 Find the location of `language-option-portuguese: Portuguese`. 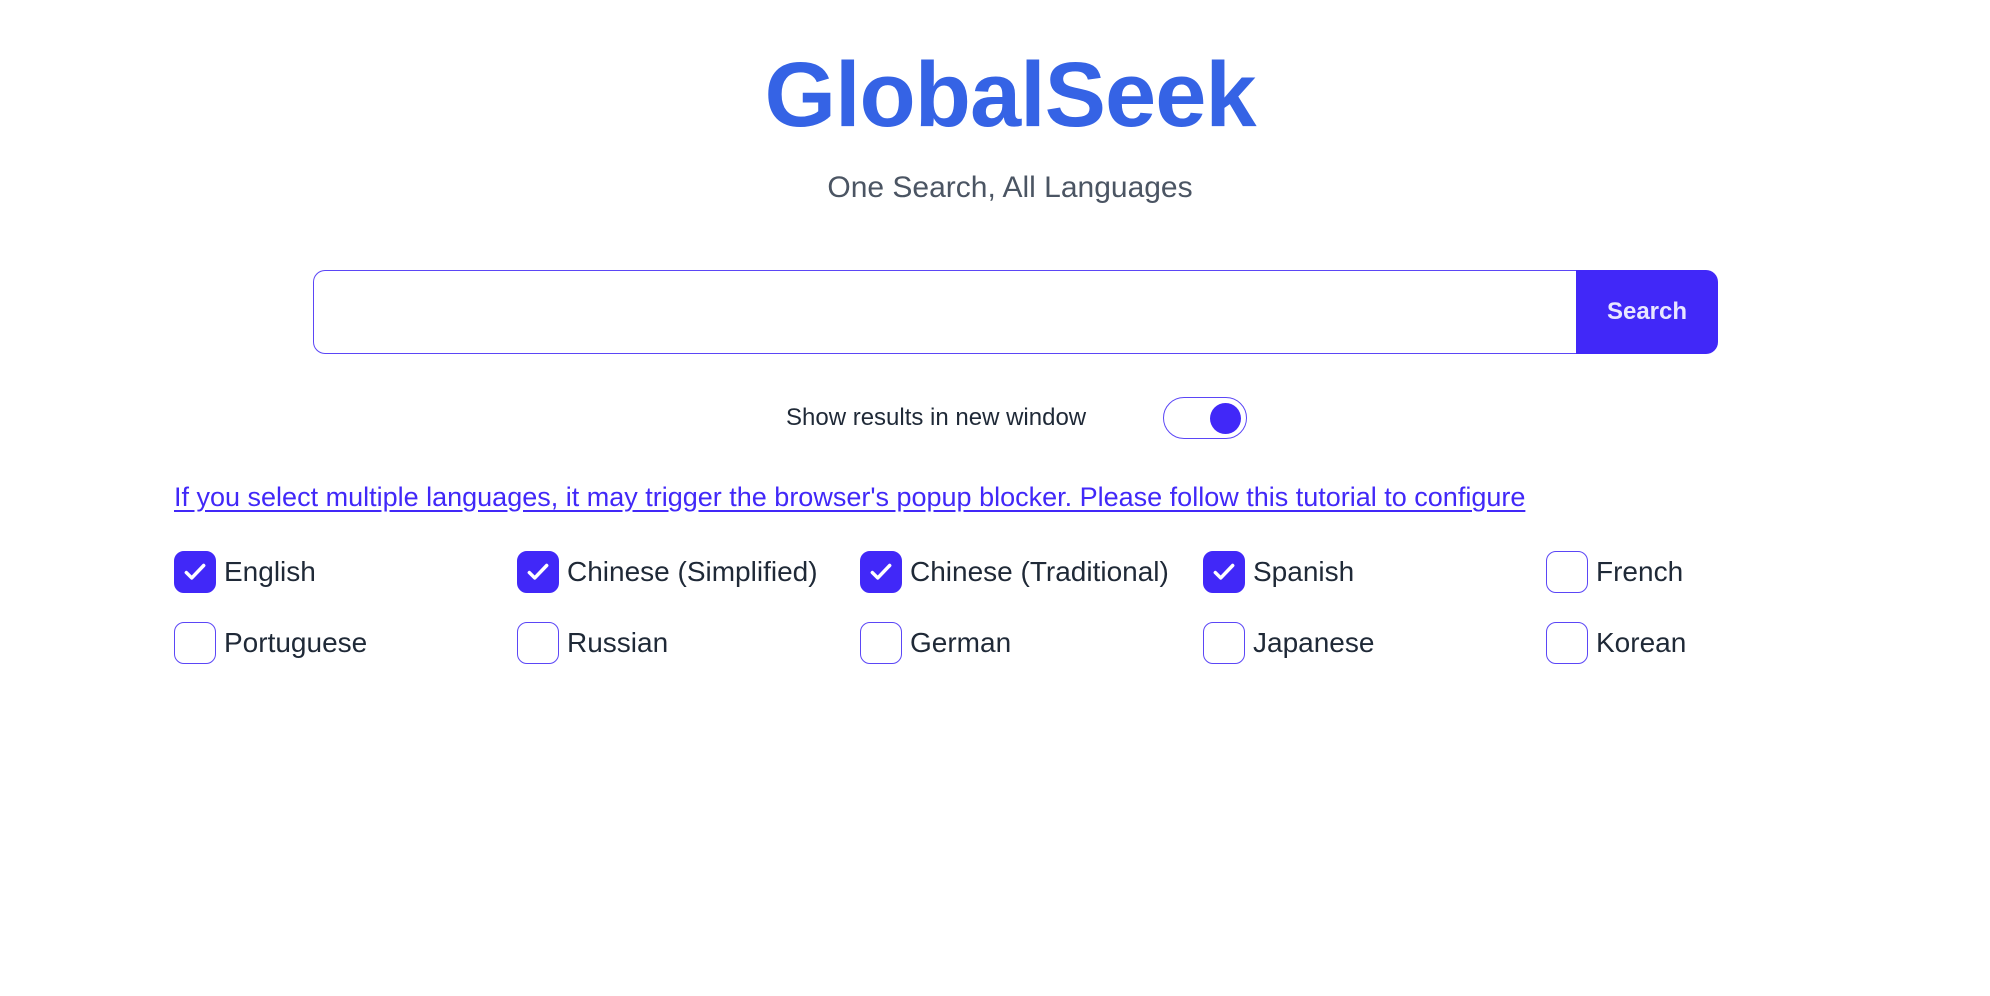

language-option-portuguese: Portuguese is located at coordinates (345, 642).